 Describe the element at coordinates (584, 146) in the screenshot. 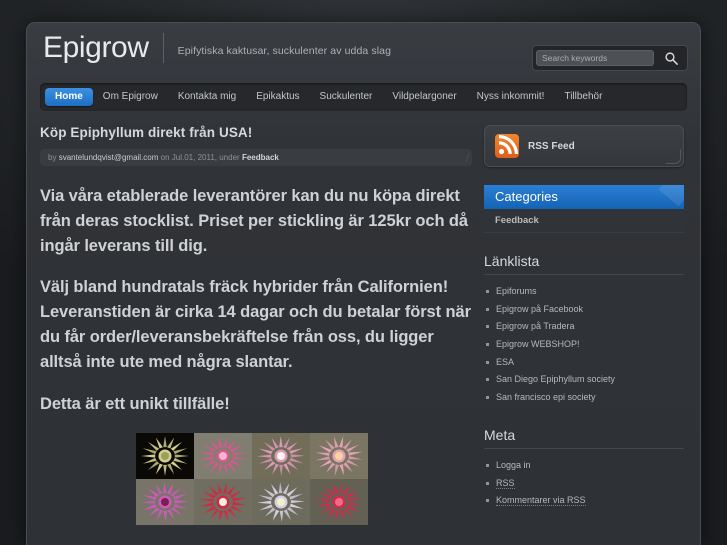

I see `rss-feed-widget: RSS Feed` at that location.